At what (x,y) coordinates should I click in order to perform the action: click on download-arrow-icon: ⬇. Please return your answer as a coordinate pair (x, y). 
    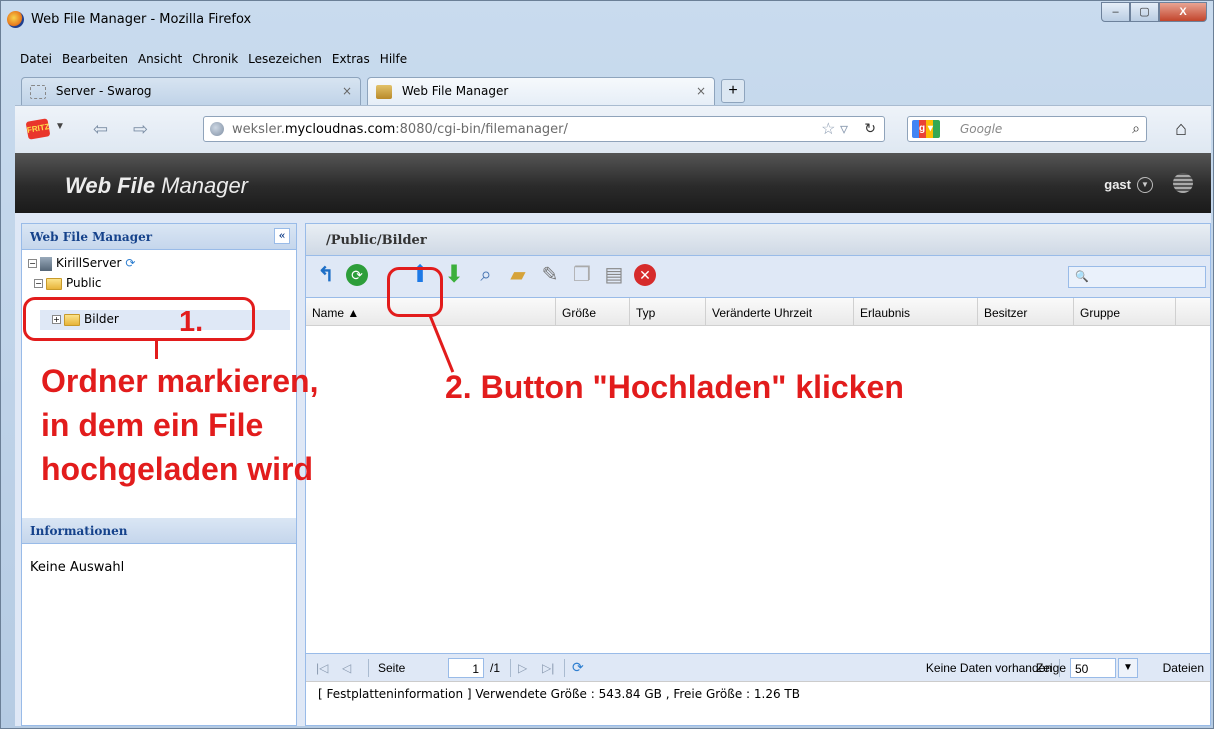
    Looking at the image, I should click on (454, 275).